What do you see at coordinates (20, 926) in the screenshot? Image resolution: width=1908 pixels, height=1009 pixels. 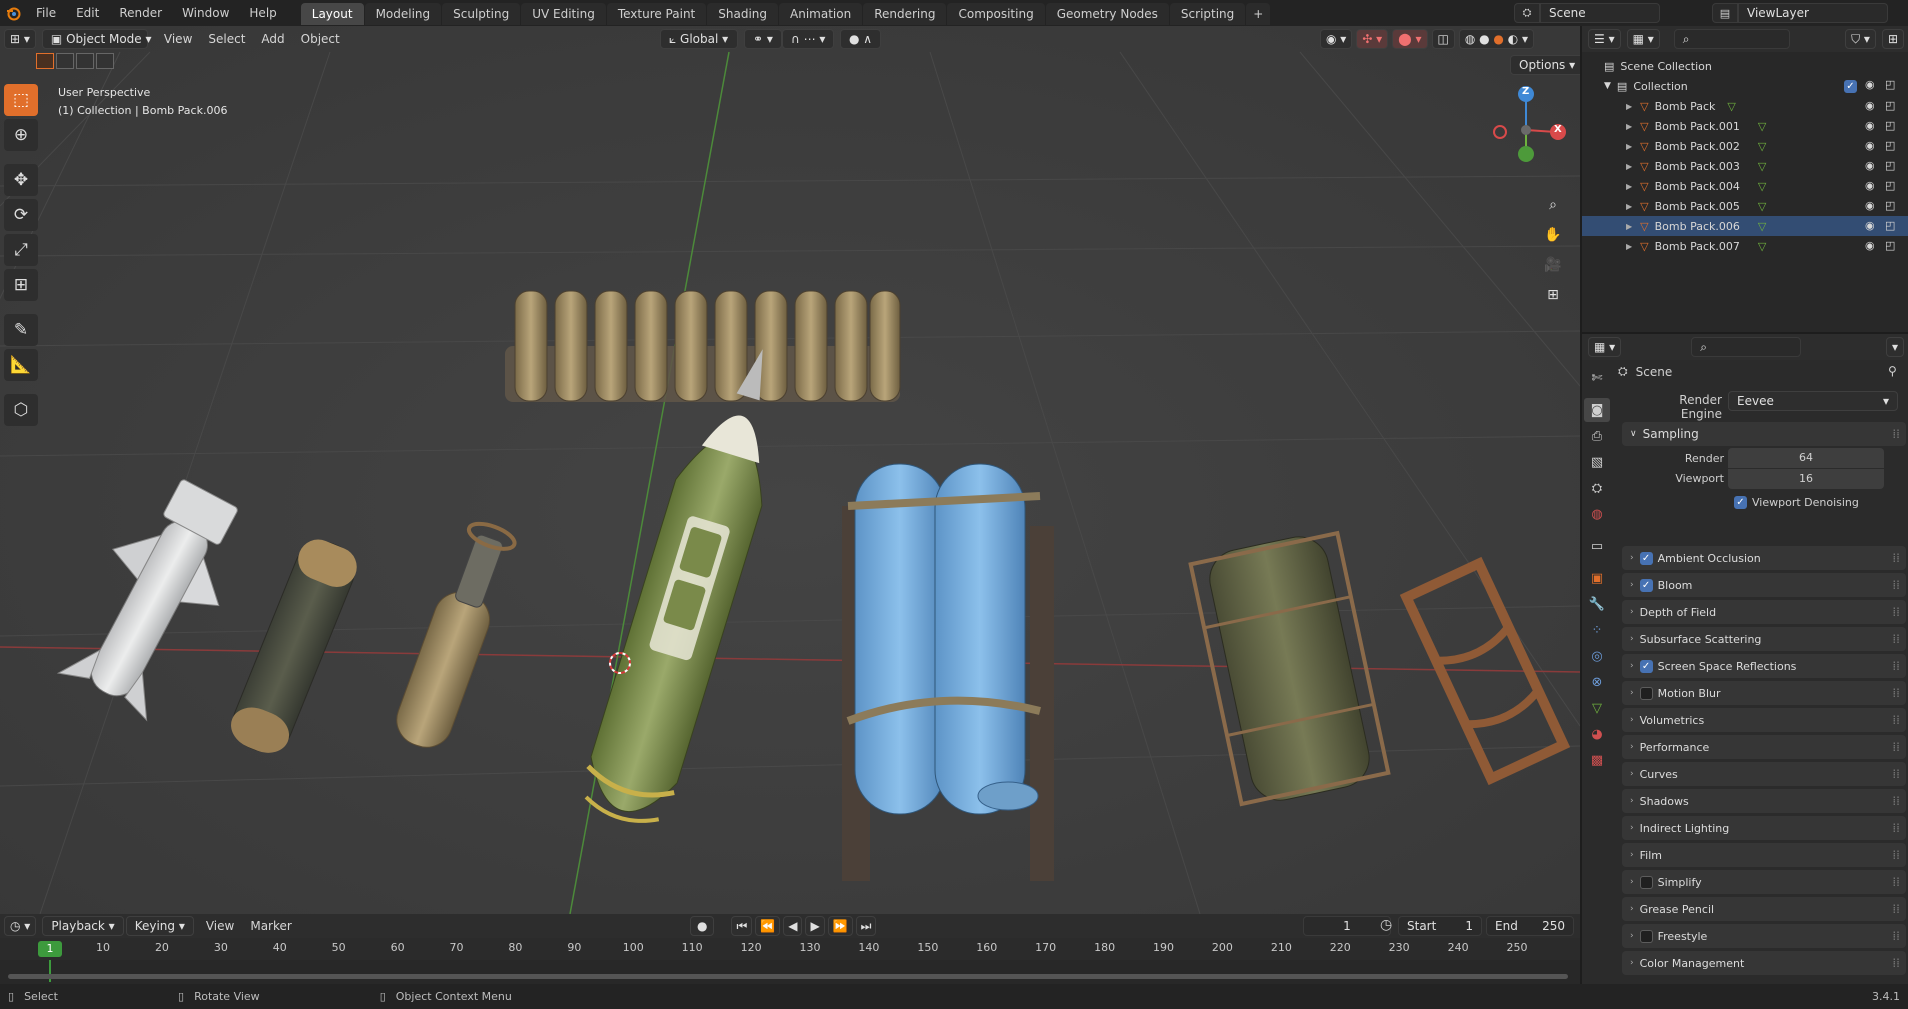 I see `timeline-editor-type: ◷ ▾` at bounding box center [20, 926].